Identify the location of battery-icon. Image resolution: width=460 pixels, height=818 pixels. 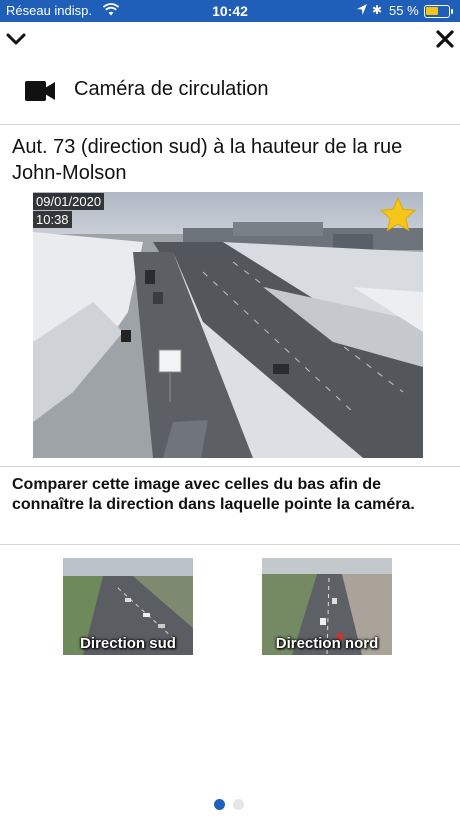
(437, 11).